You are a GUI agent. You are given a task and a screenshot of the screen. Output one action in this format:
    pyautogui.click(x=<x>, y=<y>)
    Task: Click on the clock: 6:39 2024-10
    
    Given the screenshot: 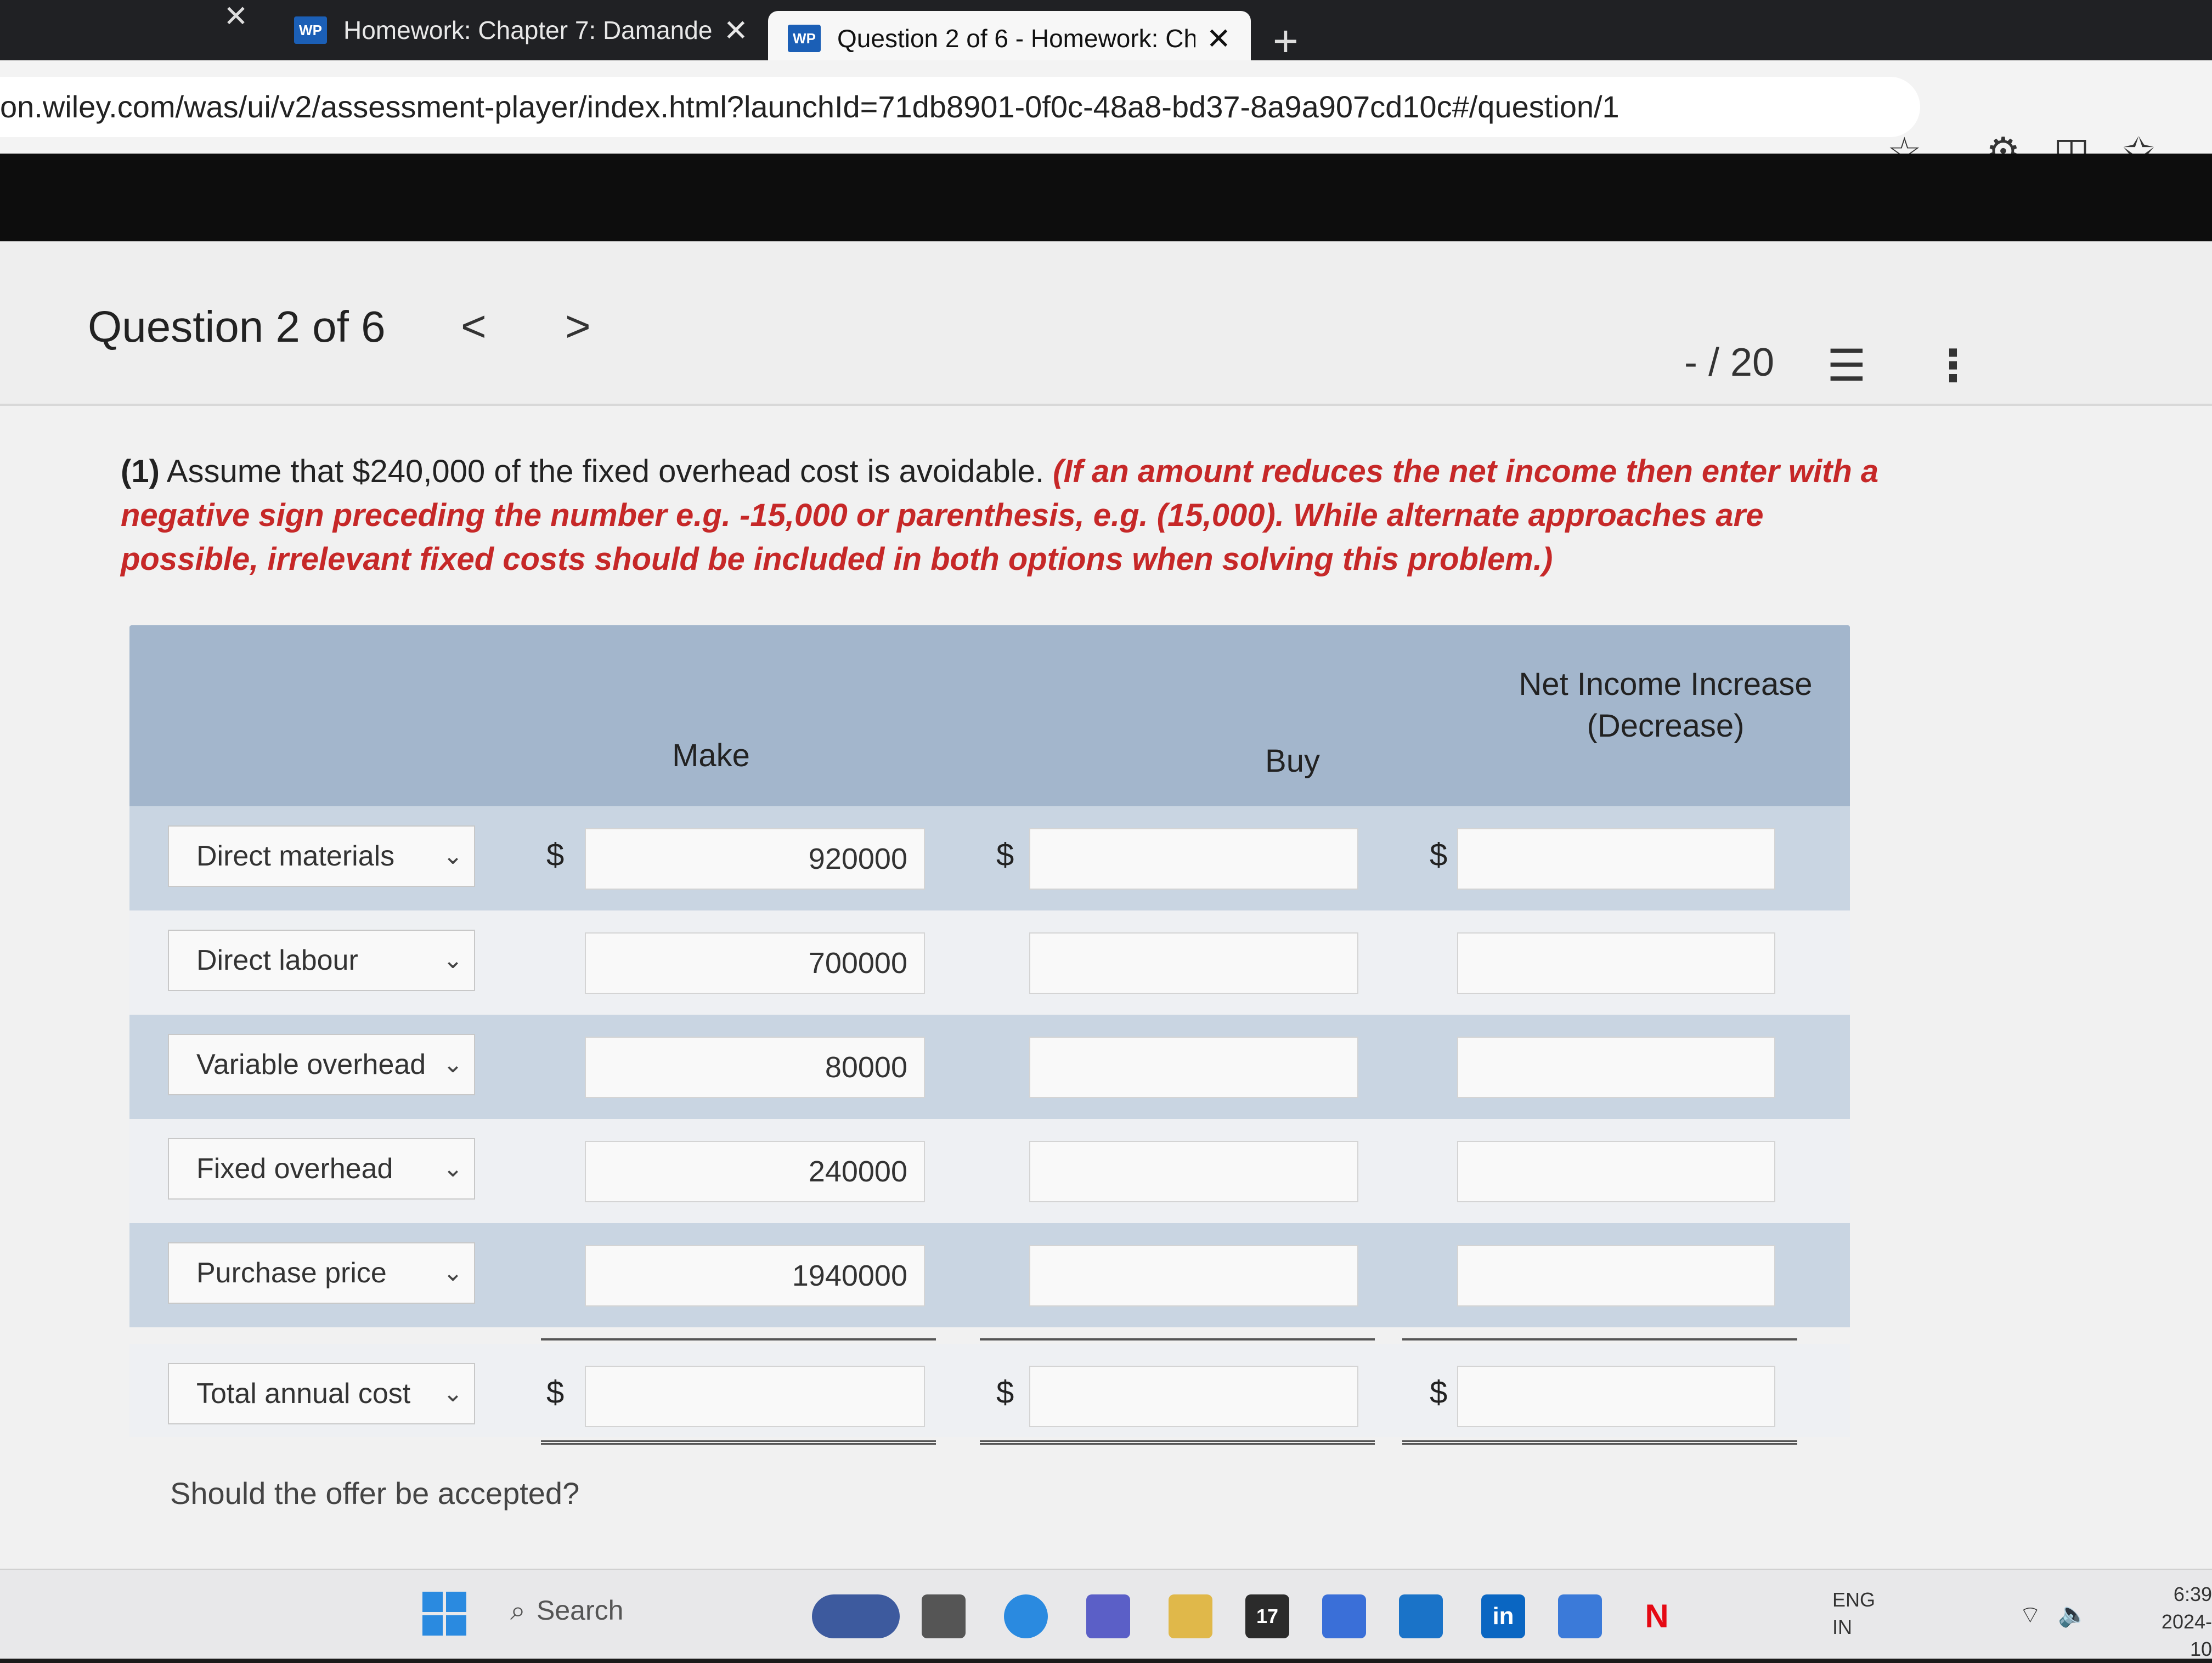 What is the action you would take?
    pyautogui.click(x=2176, y=1622)
    